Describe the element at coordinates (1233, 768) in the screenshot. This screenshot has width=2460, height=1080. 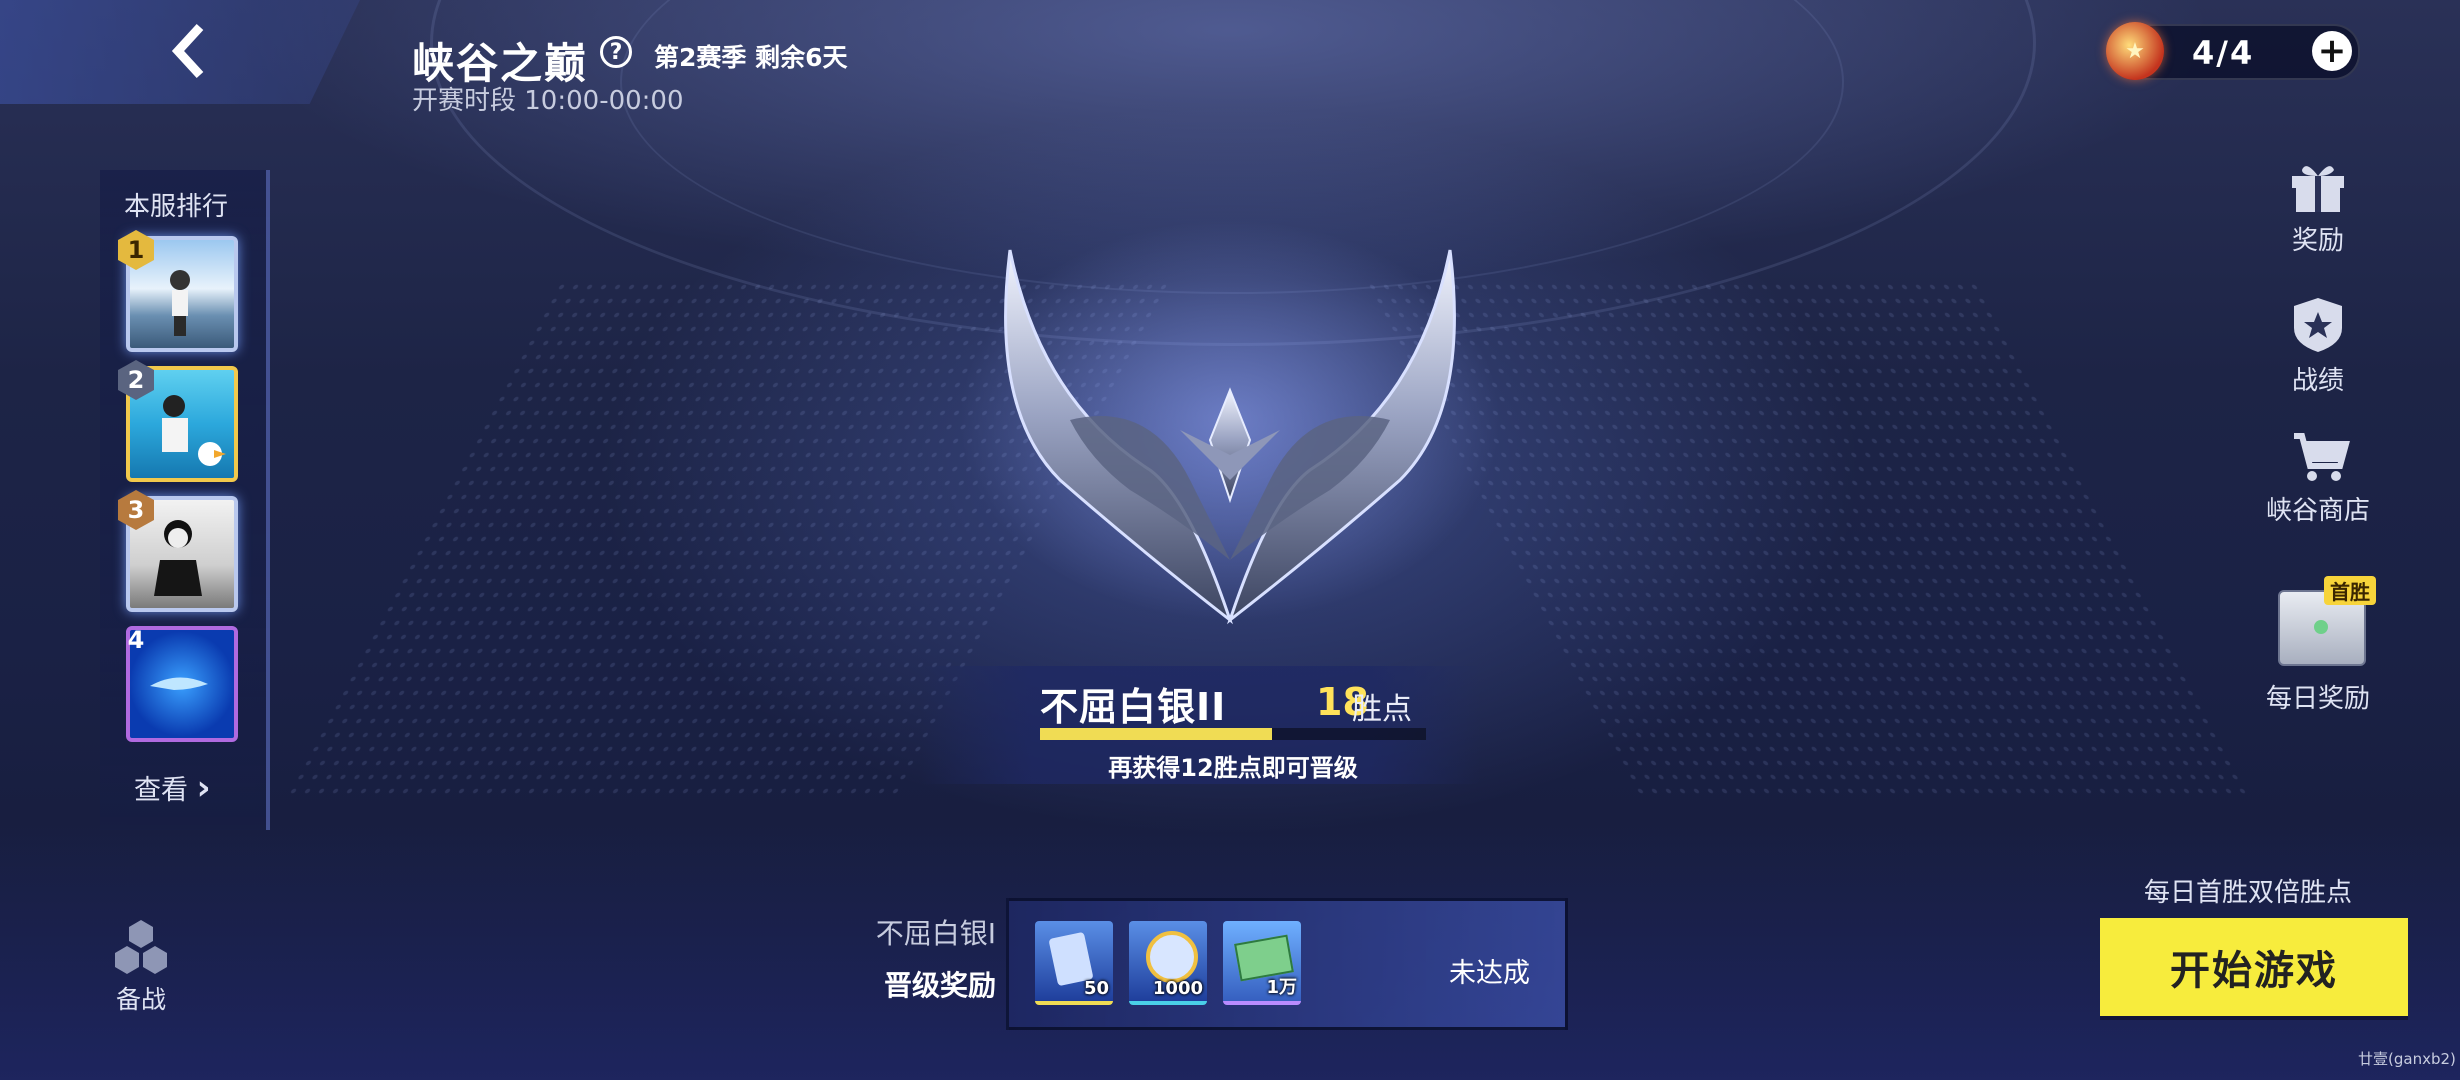
I see `promotion-hint: 再获得12胜点即可晋级` at that location.